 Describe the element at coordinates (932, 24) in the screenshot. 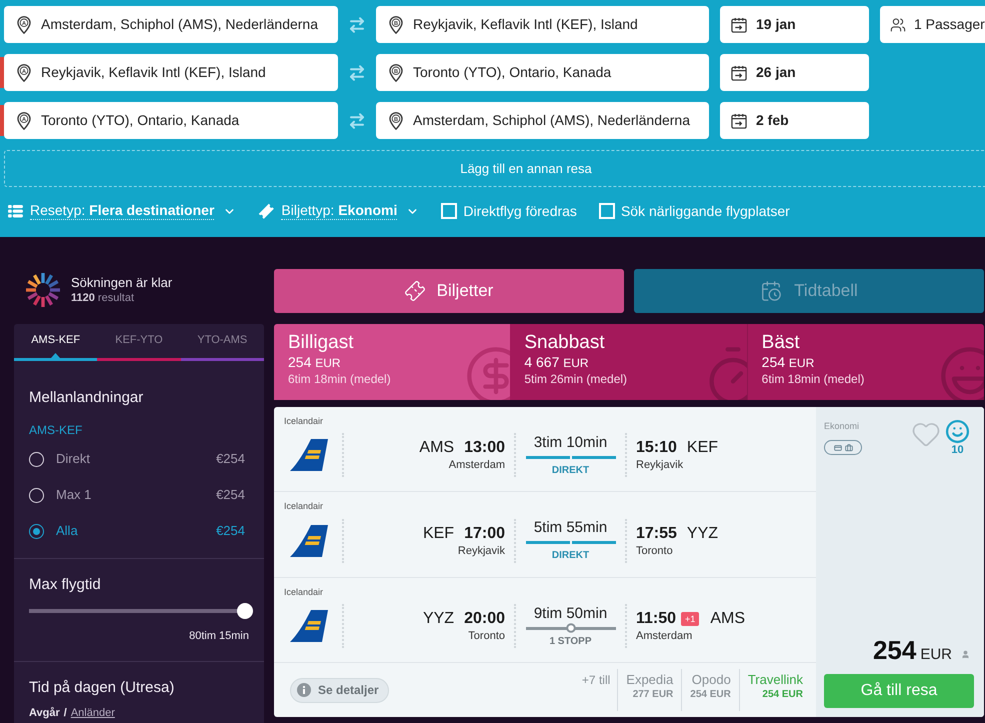

I see `passenger-field: 1 Passager` at that location.